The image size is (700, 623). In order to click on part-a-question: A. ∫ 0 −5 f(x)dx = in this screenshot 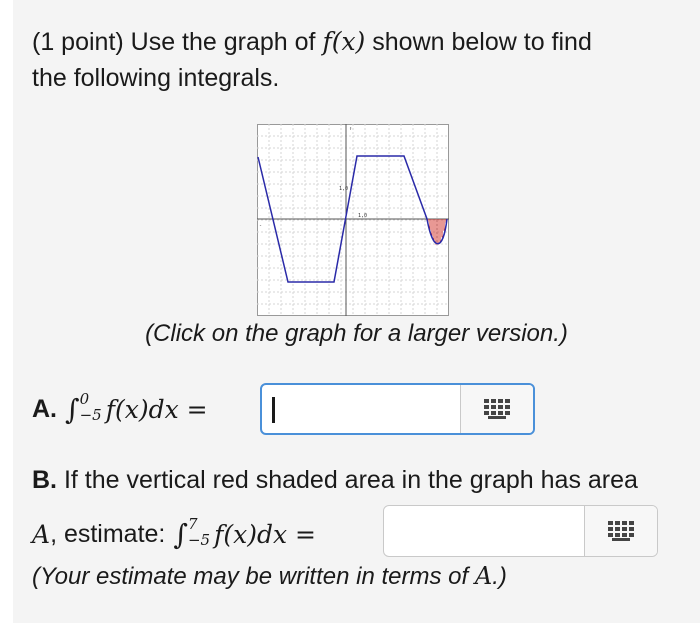, I will do `click(120, 409)`.